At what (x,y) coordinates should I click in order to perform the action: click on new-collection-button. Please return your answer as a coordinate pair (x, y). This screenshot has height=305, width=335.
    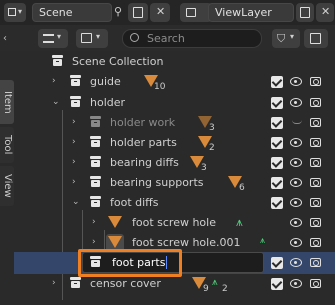
    Looking at the image, I should click on (316, 38).